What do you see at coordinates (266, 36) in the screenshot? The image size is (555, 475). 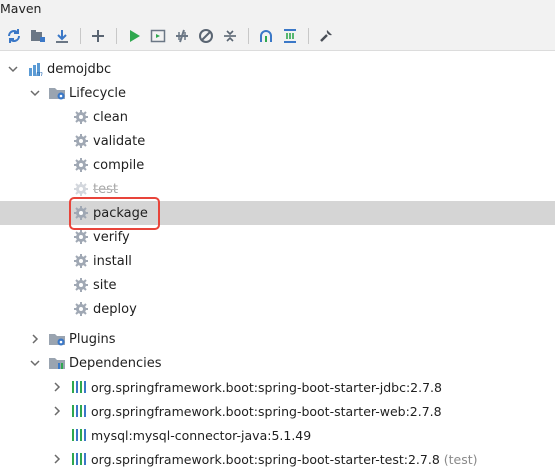 I see `show-dependencies-icon` at bounding box center [266, 36].